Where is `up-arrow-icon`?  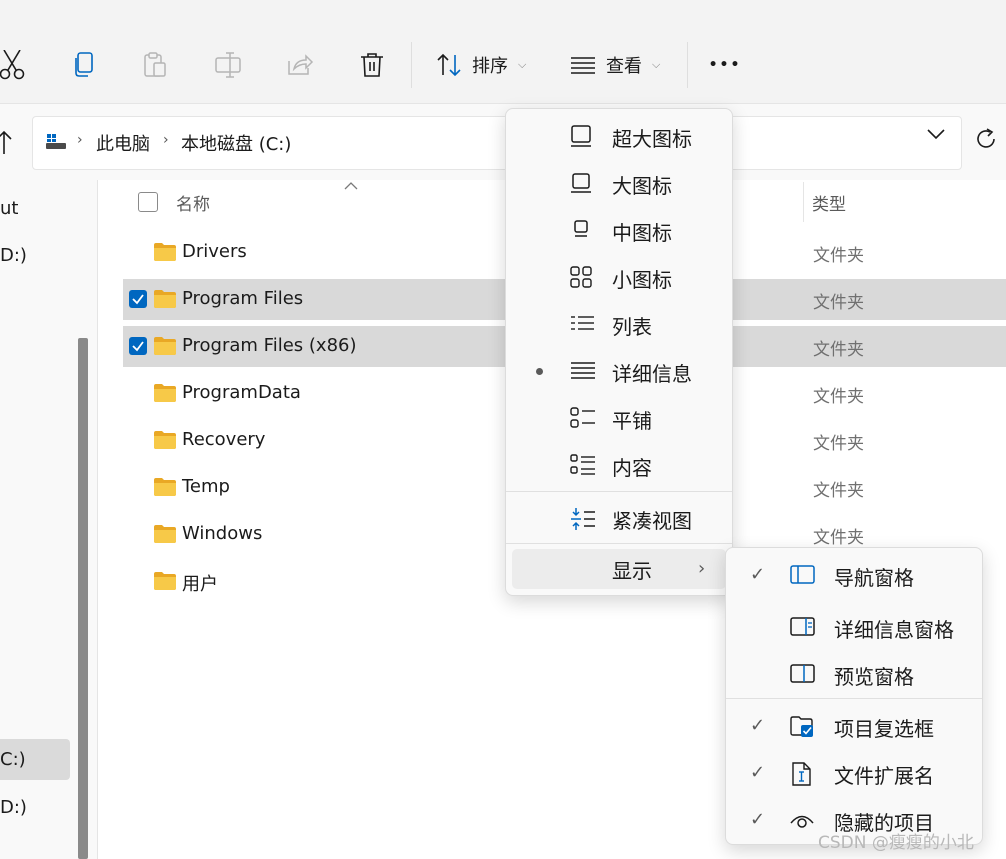 up-arrow-icon is located at coordinates (7, 141).